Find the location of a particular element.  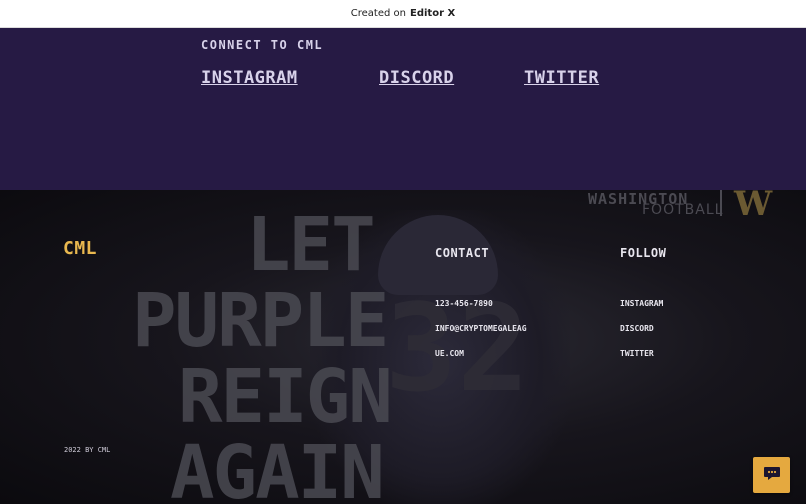

follow-instagram-link: INSTAGRAM is located at coordinates (641, 303).